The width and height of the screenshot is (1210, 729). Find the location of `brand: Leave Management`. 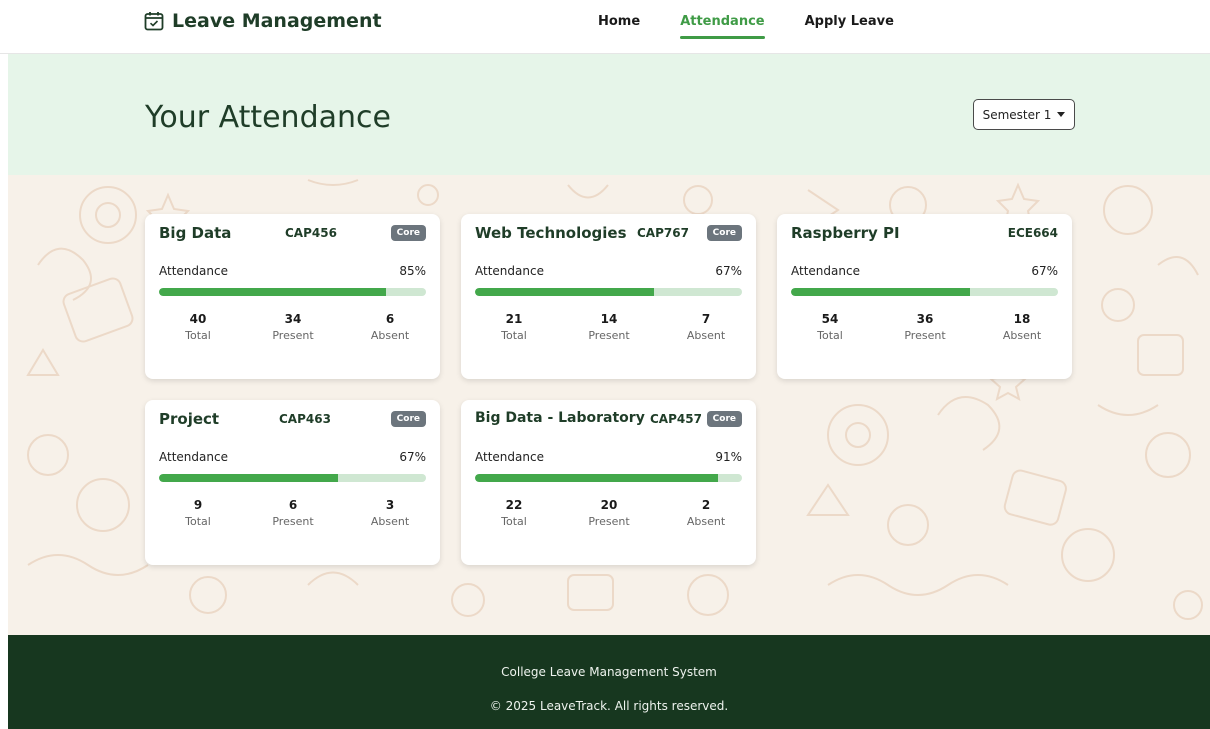

brand: Leave Management is located at coordinates (263, 21).